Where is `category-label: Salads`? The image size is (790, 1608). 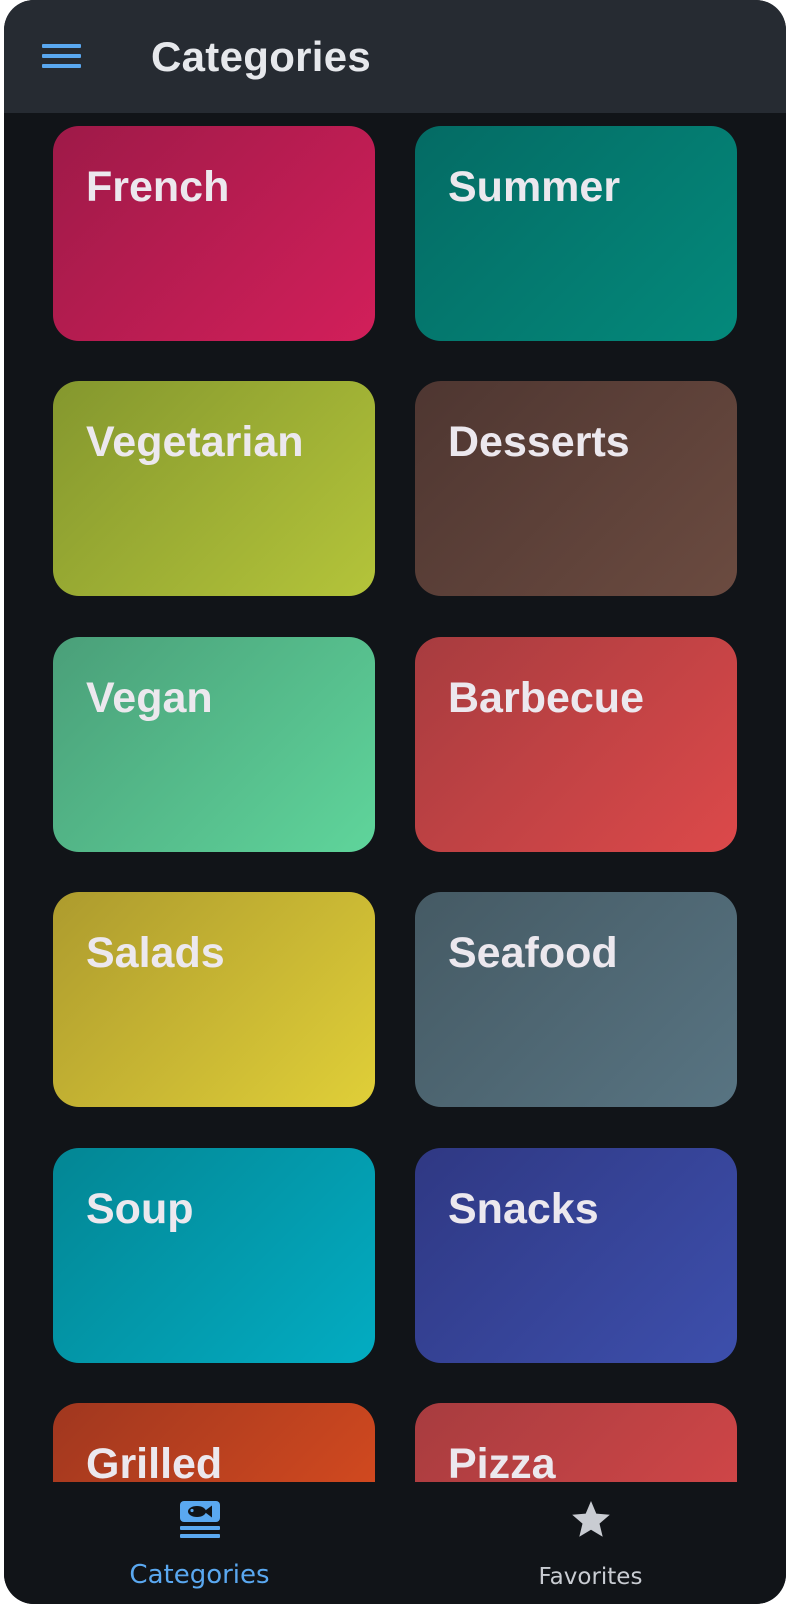
category-label: Salads is located at coordinates (155, 953).